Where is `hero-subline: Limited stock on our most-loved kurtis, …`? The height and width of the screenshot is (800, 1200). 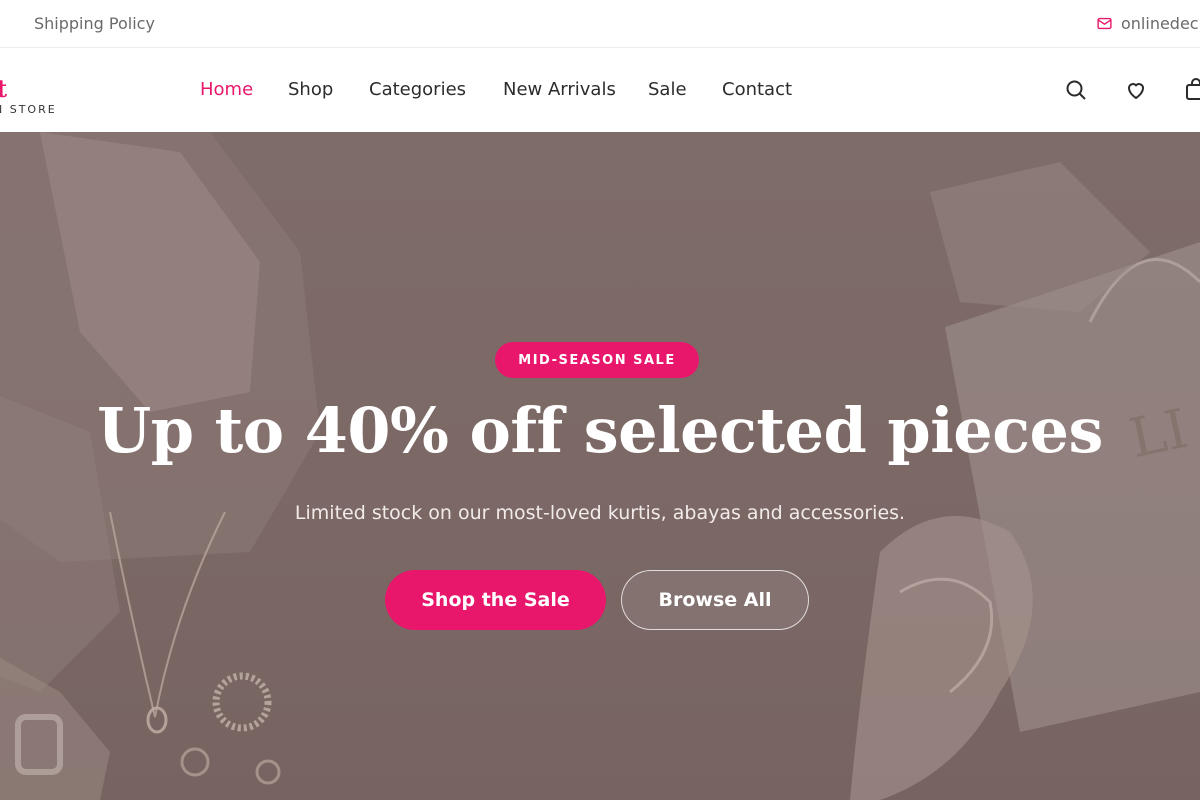 hero-subline: Limited stock on our most-loved kurtis, … is located at coordinates (600, 513).